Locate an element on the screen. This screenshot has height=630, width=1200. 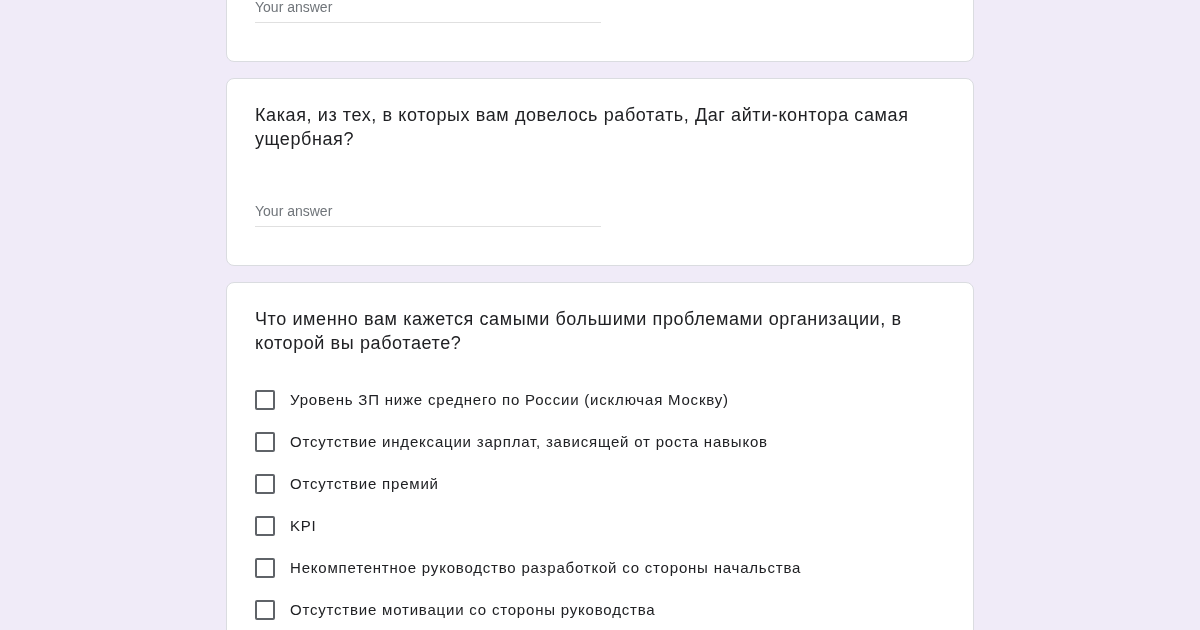
option-label: KPI is located at coordinates (303, 526).